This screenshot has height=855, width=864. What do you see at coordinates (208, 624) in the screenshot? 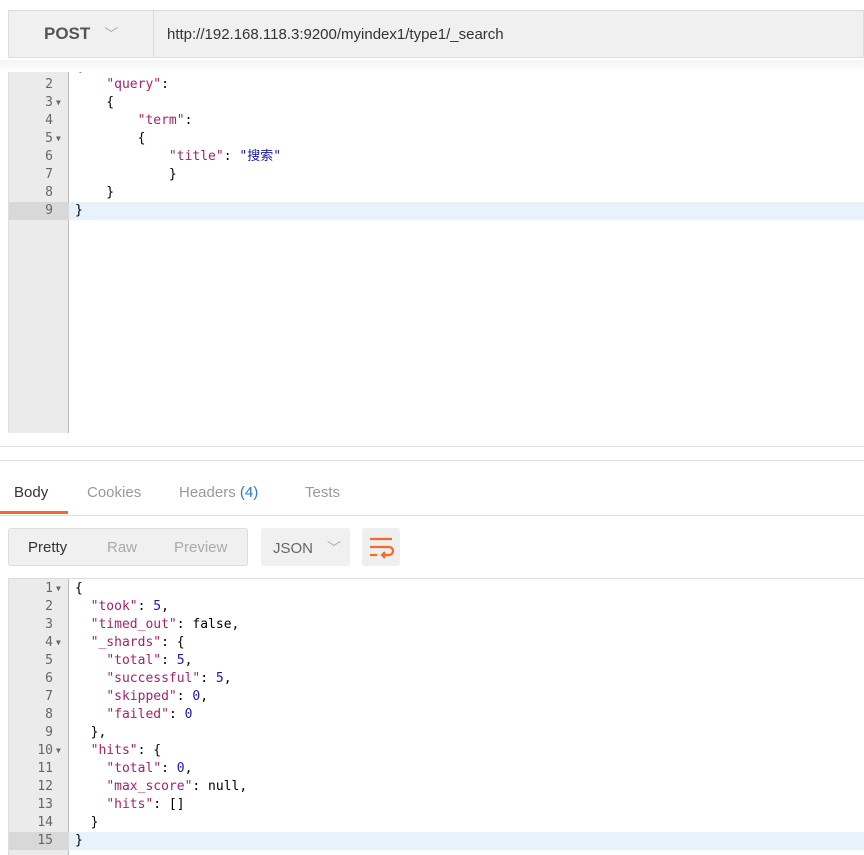
I see `json-punct: : false,` at bounding box center [208, 624].